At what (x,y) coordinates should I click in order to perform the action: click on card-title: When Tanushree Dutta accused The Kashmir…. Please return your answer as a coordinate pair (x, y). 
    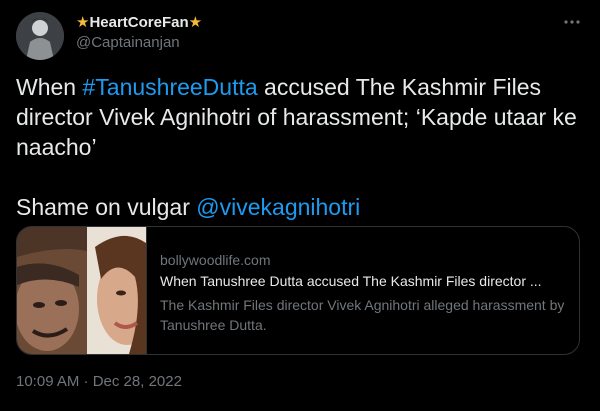
    Looking at the image, I should click on (351, 281).